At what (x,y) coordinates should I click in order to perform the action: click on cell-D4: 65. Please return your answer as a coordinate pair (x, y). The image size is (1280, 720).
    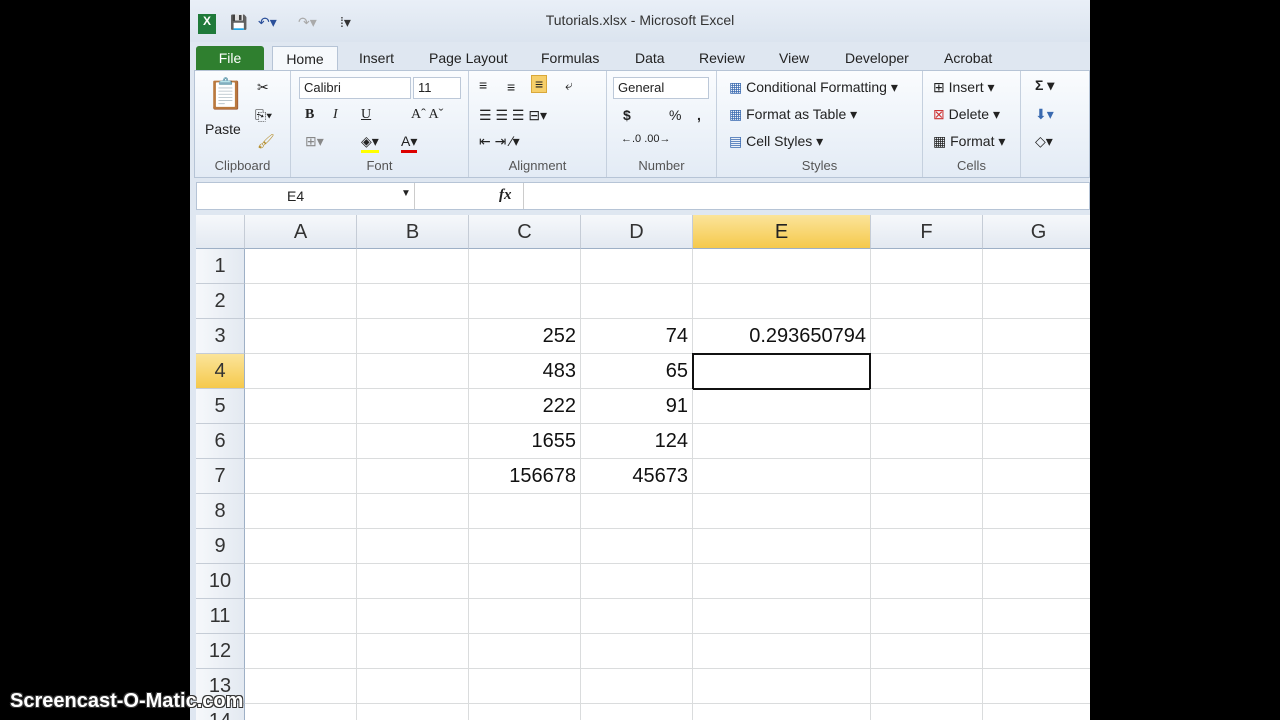
    Looking at the image, I should click on (637, 371).